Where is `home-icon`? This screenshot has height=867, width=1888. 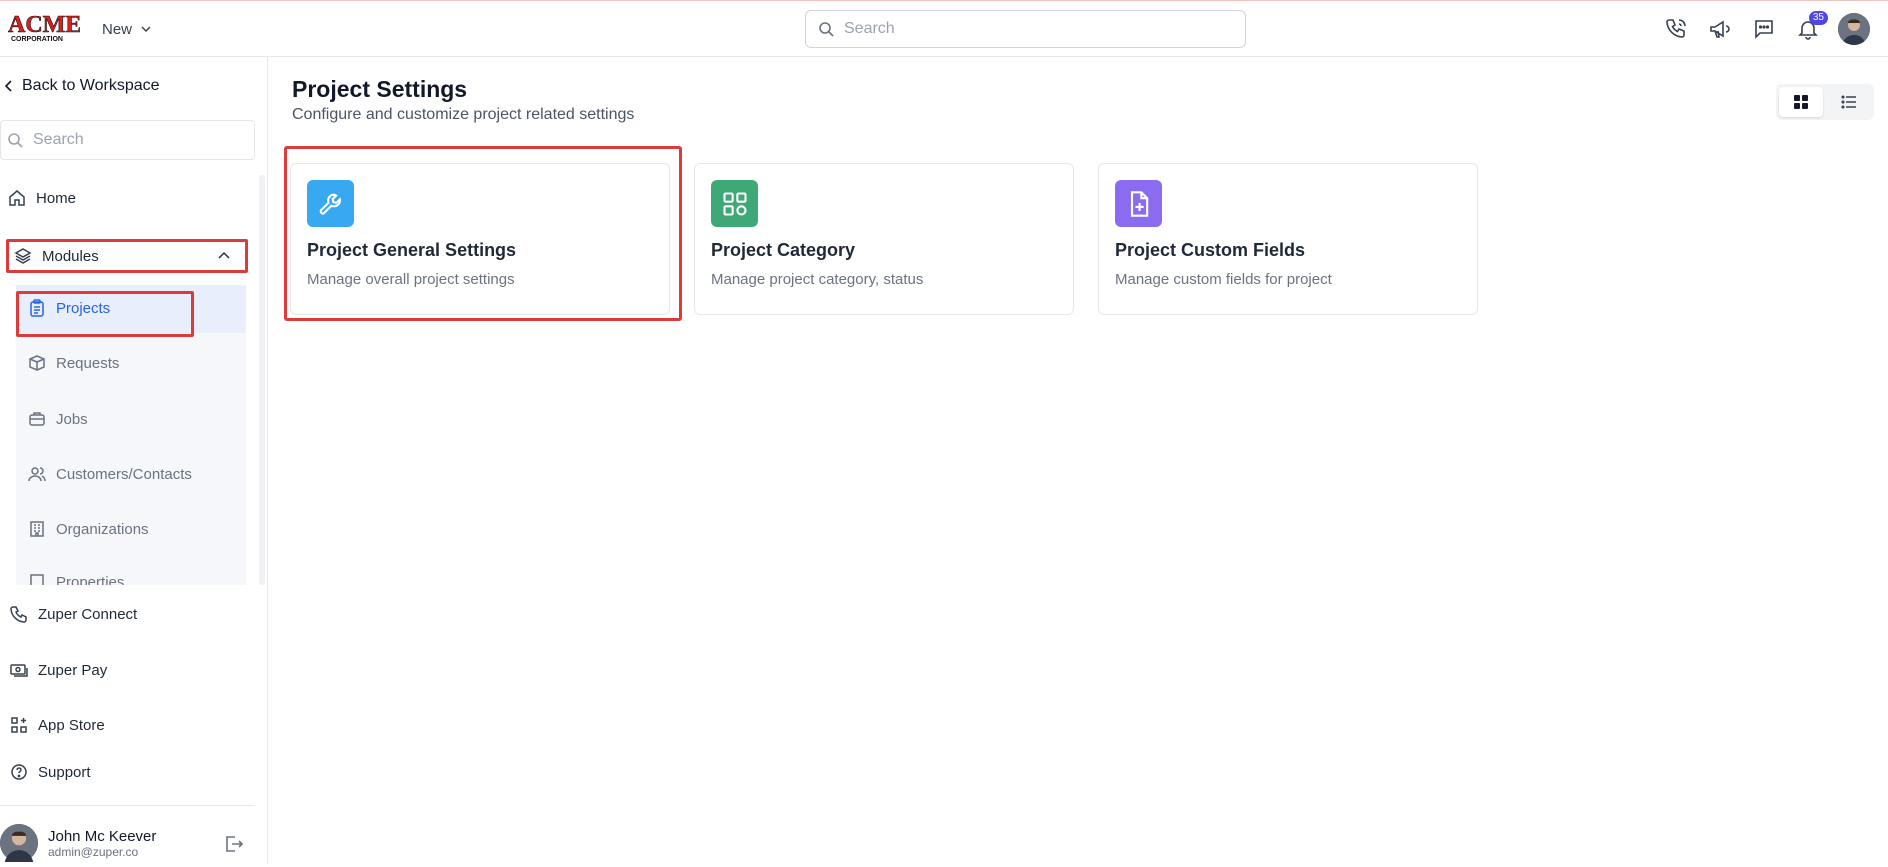 home-icon is located at coordinates (17, 198).